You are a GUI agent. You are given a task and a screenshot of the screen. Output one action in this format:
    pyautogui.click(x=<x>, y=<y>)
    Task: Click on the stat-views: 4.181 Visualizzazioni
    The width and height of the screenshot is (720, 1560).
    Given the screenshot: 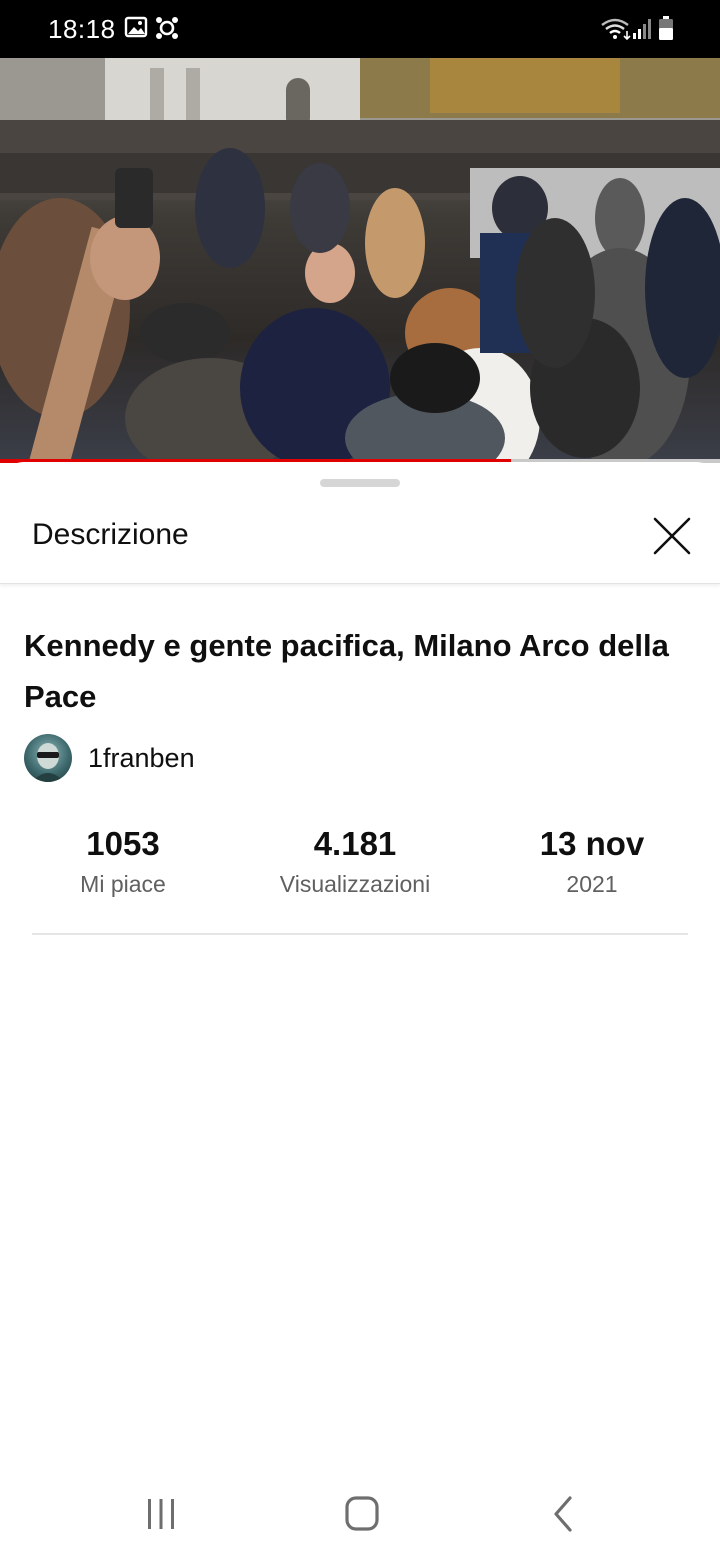 What is the action you would take?
    pyautogui.click(x=355, y=861)
    